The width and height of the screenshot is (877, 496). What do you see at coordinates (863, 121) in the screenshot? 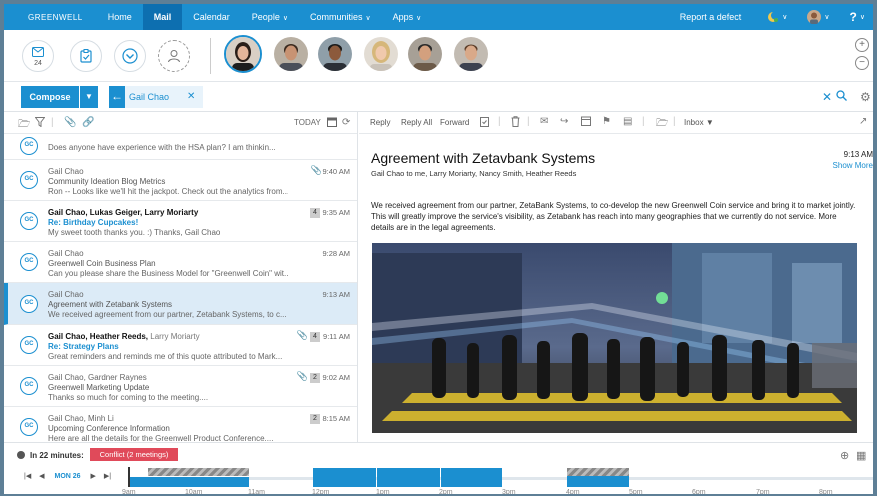
I see `pop-out-icon: ↗` at bounding box center [863, 121].